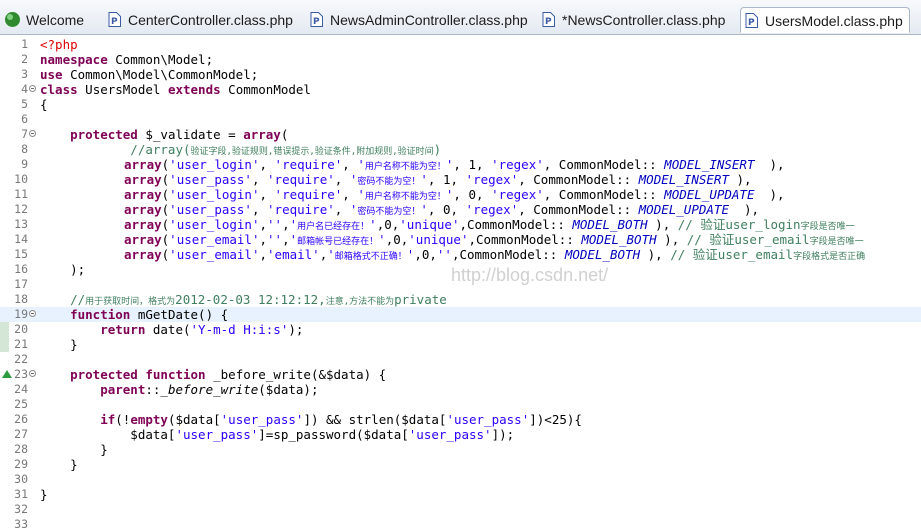 Image resolution: width=921 pixels, height=532 pixels. I want to click on string: 邮箱帐号已经存在！, so click(338, 242).